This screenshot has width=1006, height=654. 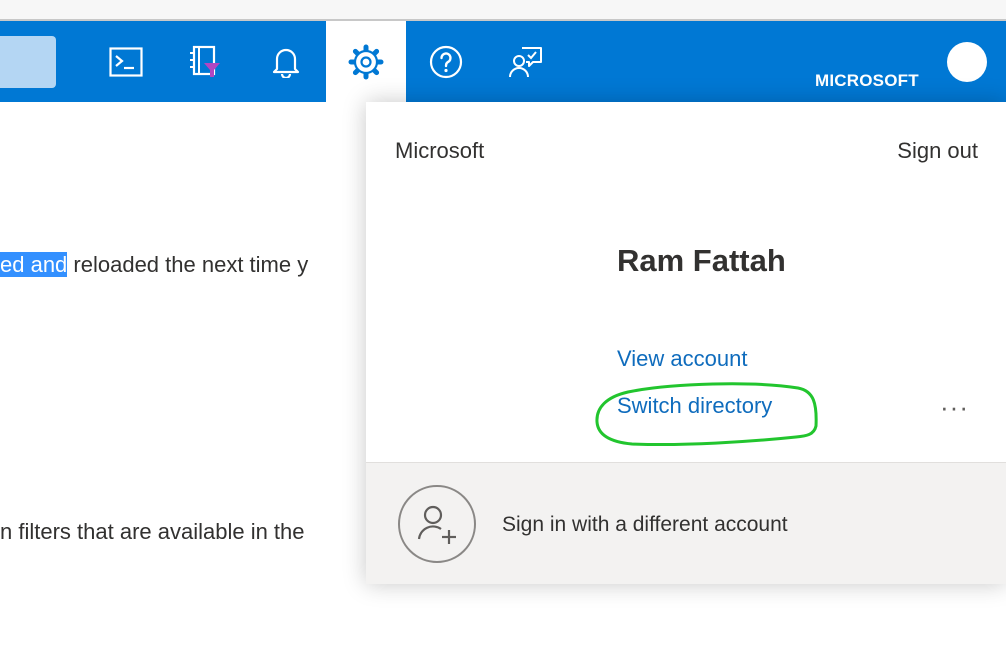 I want to click on sign-out-link: Sign out, so click(x=937, y=151).